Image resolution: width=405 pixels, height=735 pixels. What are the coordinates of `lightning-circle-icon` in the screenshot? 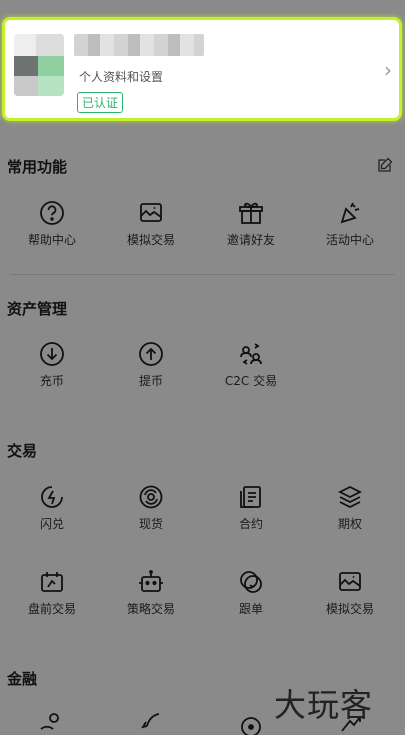 It's located at (52, 497).